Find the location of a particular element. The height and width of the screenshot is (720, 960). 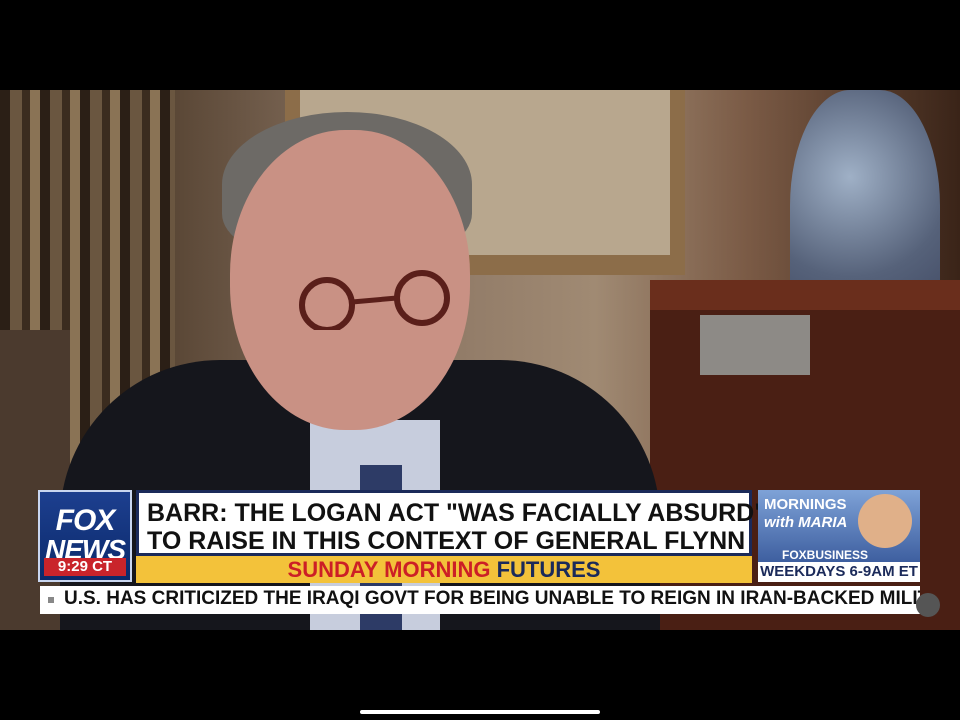

home-indicator is located at coordinates (480, 712).